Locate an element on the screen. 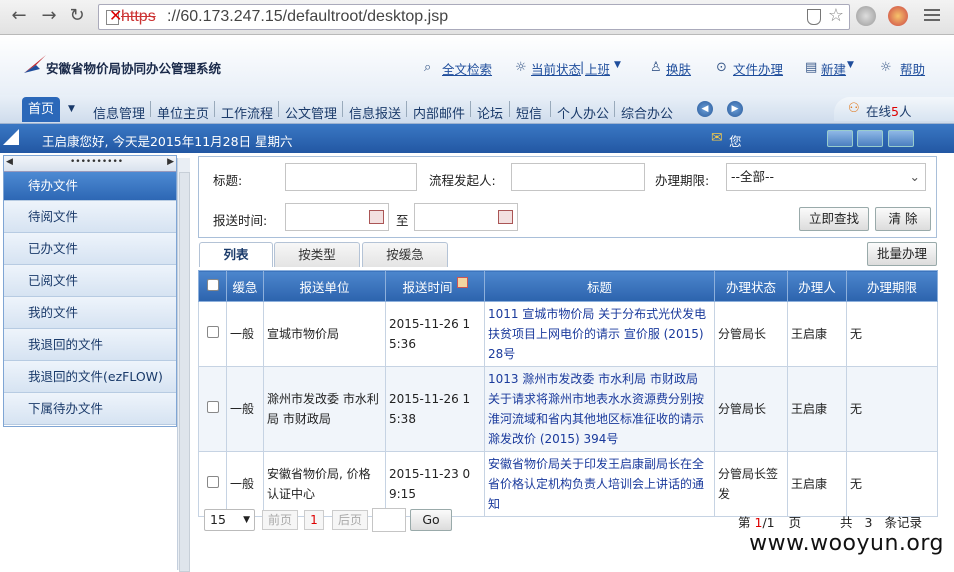  col-deadline: 办理期限 is located at coordinates (892, 286).